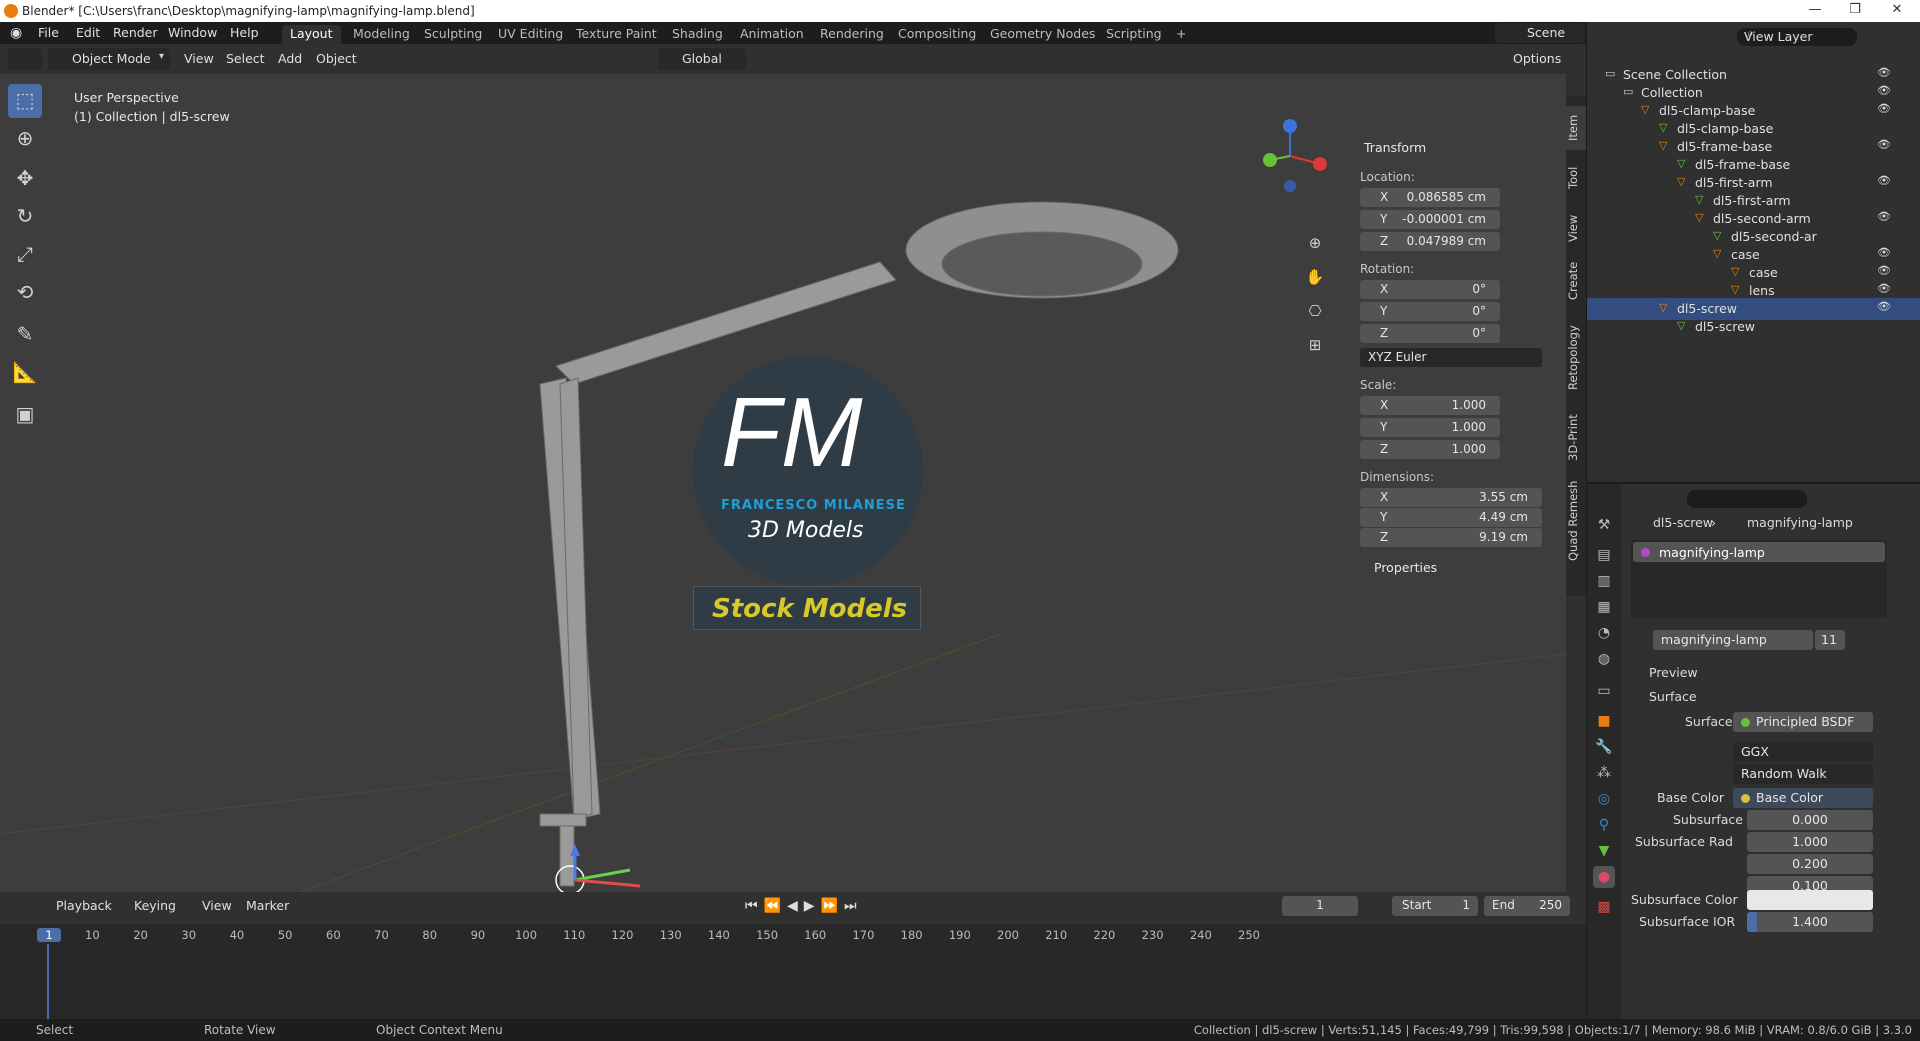 Image resolution: width=1920 pixels, height=1041 pixels. I want to click on menu-render: Render, so click(135, 32).